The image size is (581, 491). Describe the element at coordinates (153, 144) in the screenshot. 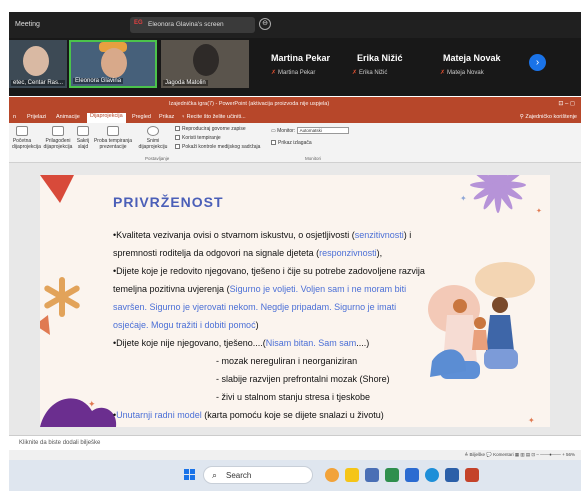

I see `button-label: Snimi dijaprojekciju` at that location.